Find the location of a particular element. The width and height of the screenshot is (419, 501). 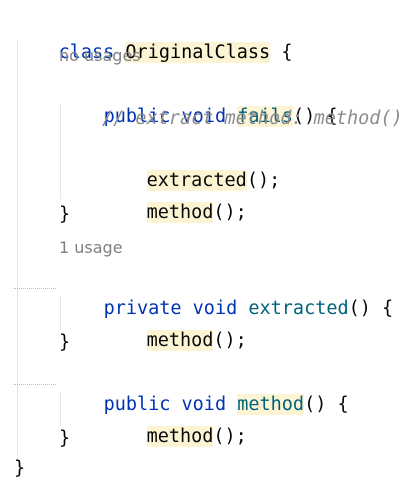

code-line-class-close: } is located at coordinates (19, 469).